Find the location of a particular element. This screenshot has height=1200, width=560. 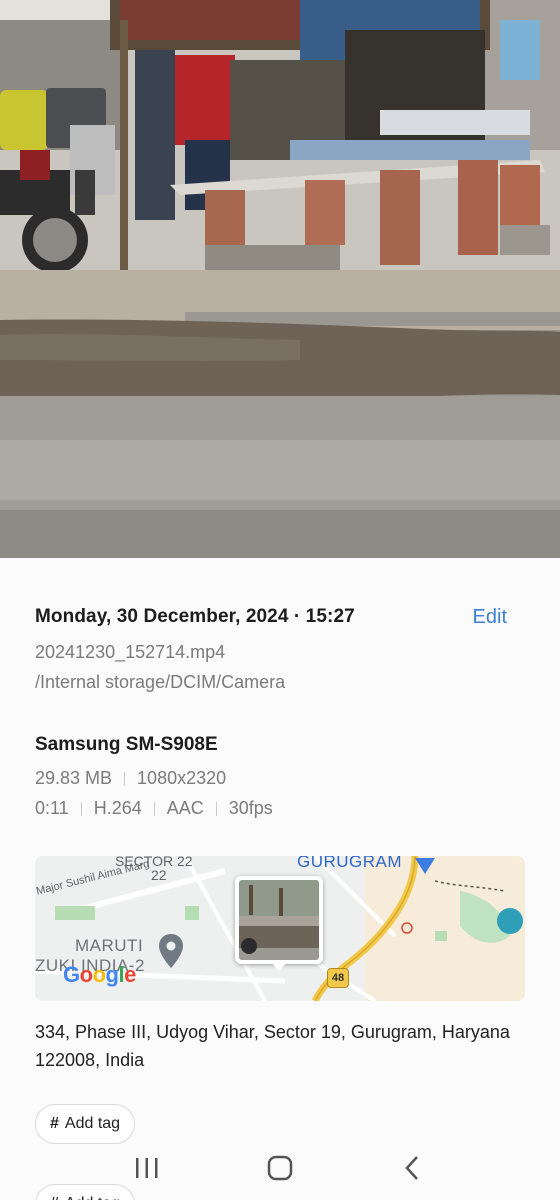

google-logo: Google is located at coordinates (99, 974).